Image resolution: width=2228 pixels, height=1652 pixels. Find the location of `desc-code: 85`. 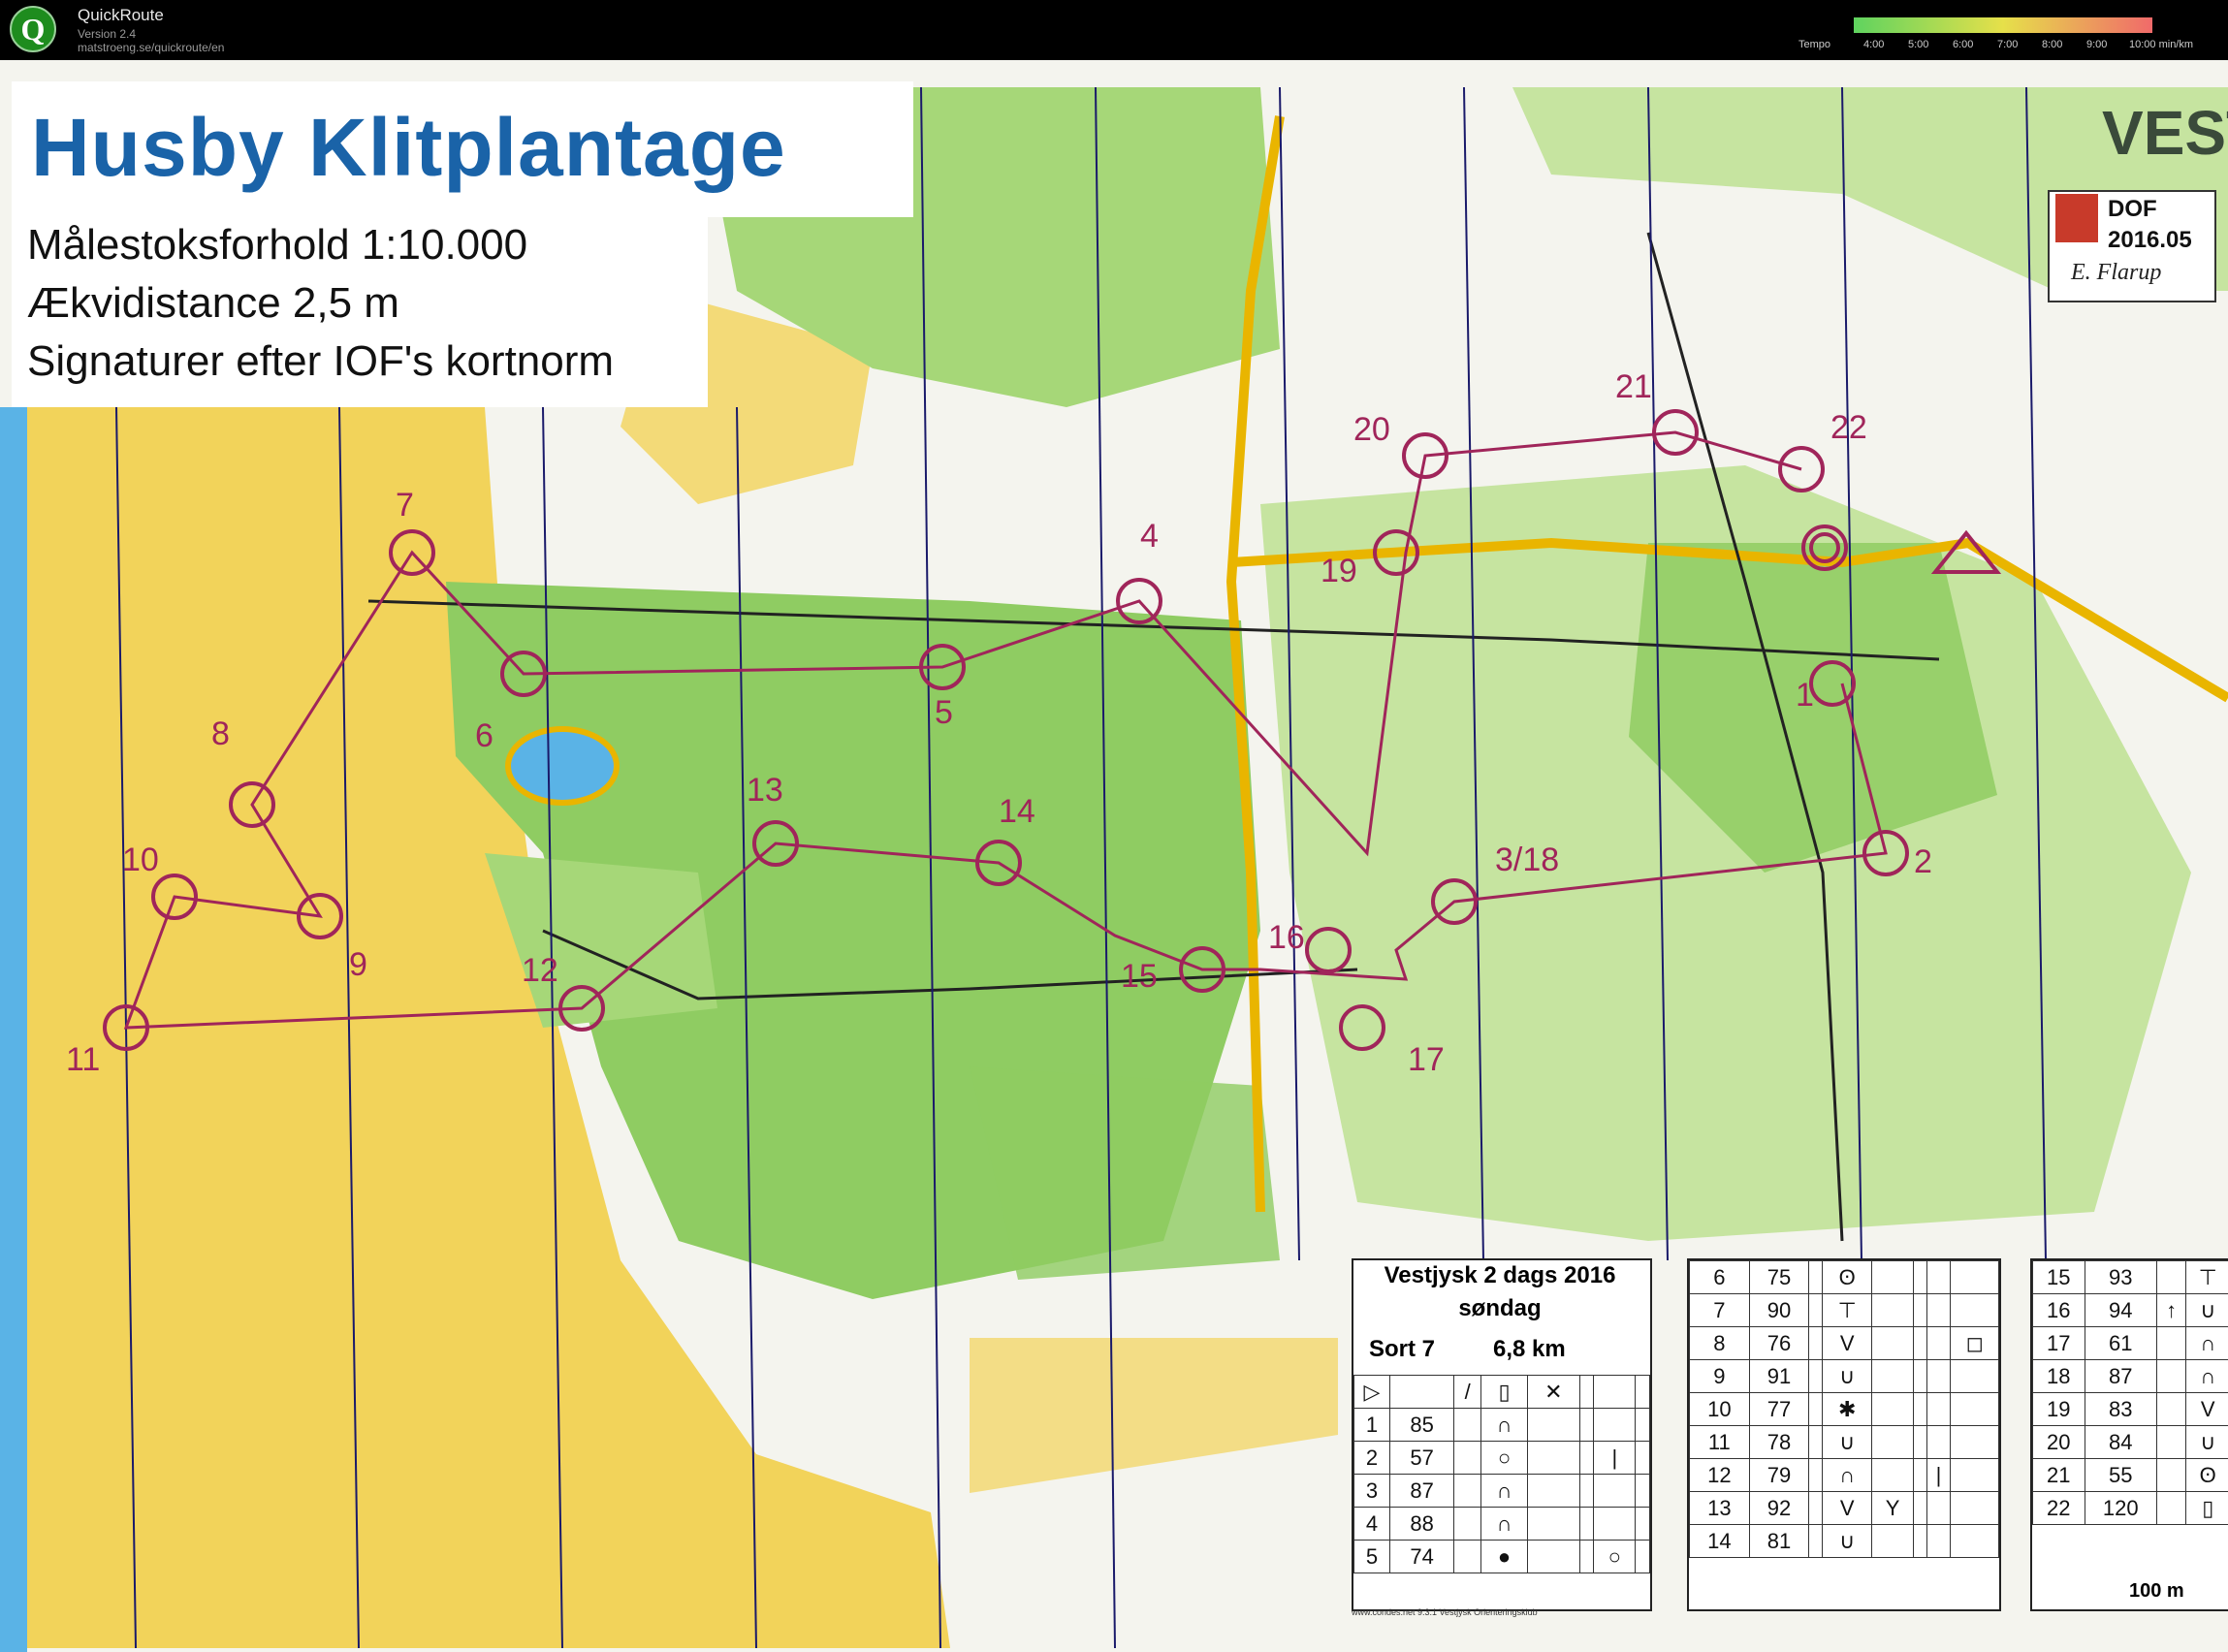

desc-code: 85 is located at coordinates (1422, 1425).